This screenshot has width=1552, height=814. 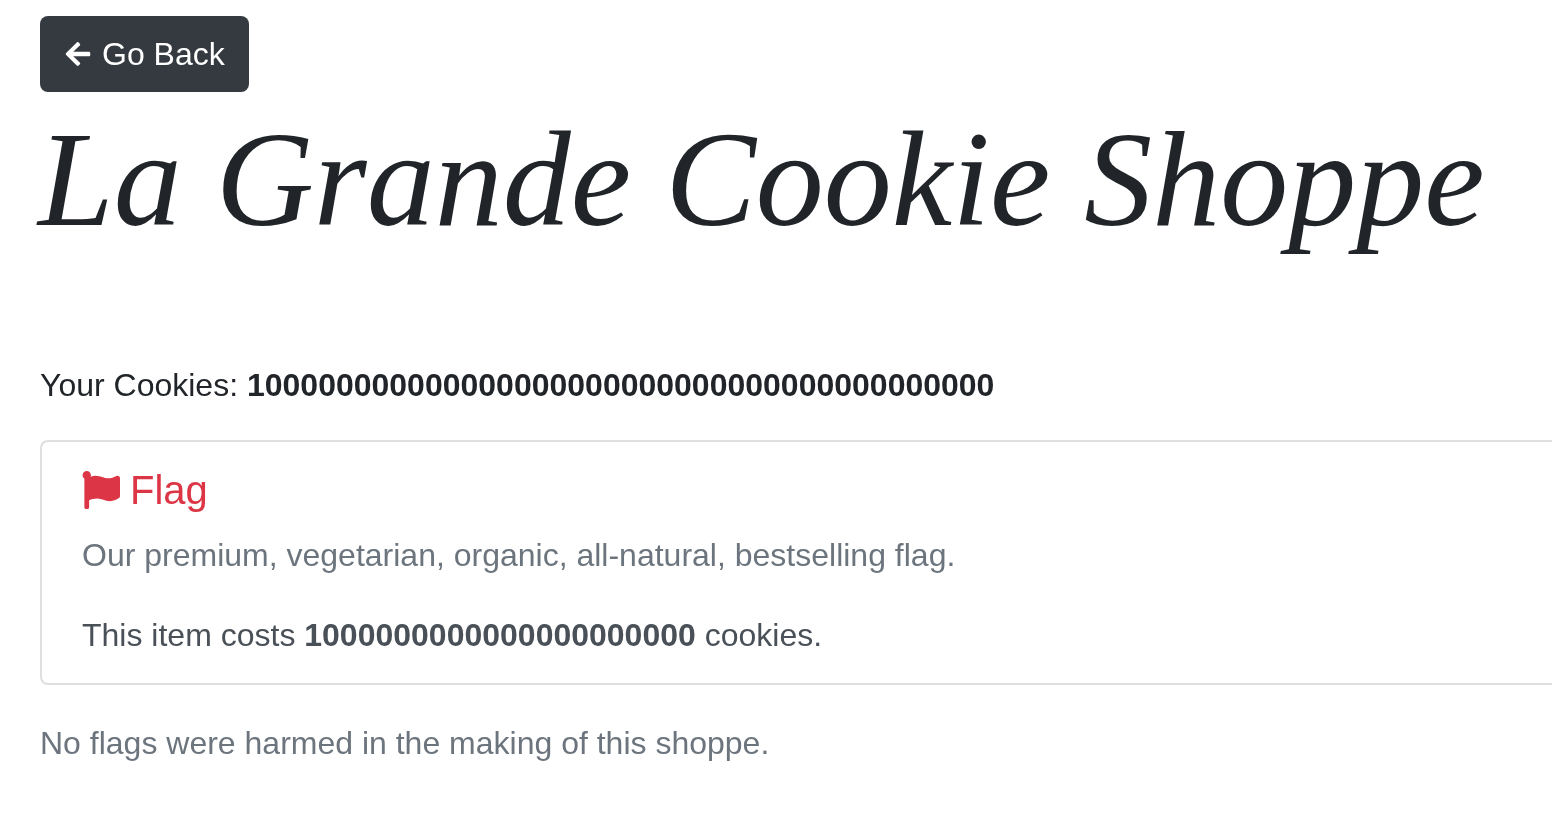 What do you see at coordinates (405, 743) in the screenshot?
I see `footer-note: No flags were harmed in the making of this shoppe.` at bounding box center [405, 743].